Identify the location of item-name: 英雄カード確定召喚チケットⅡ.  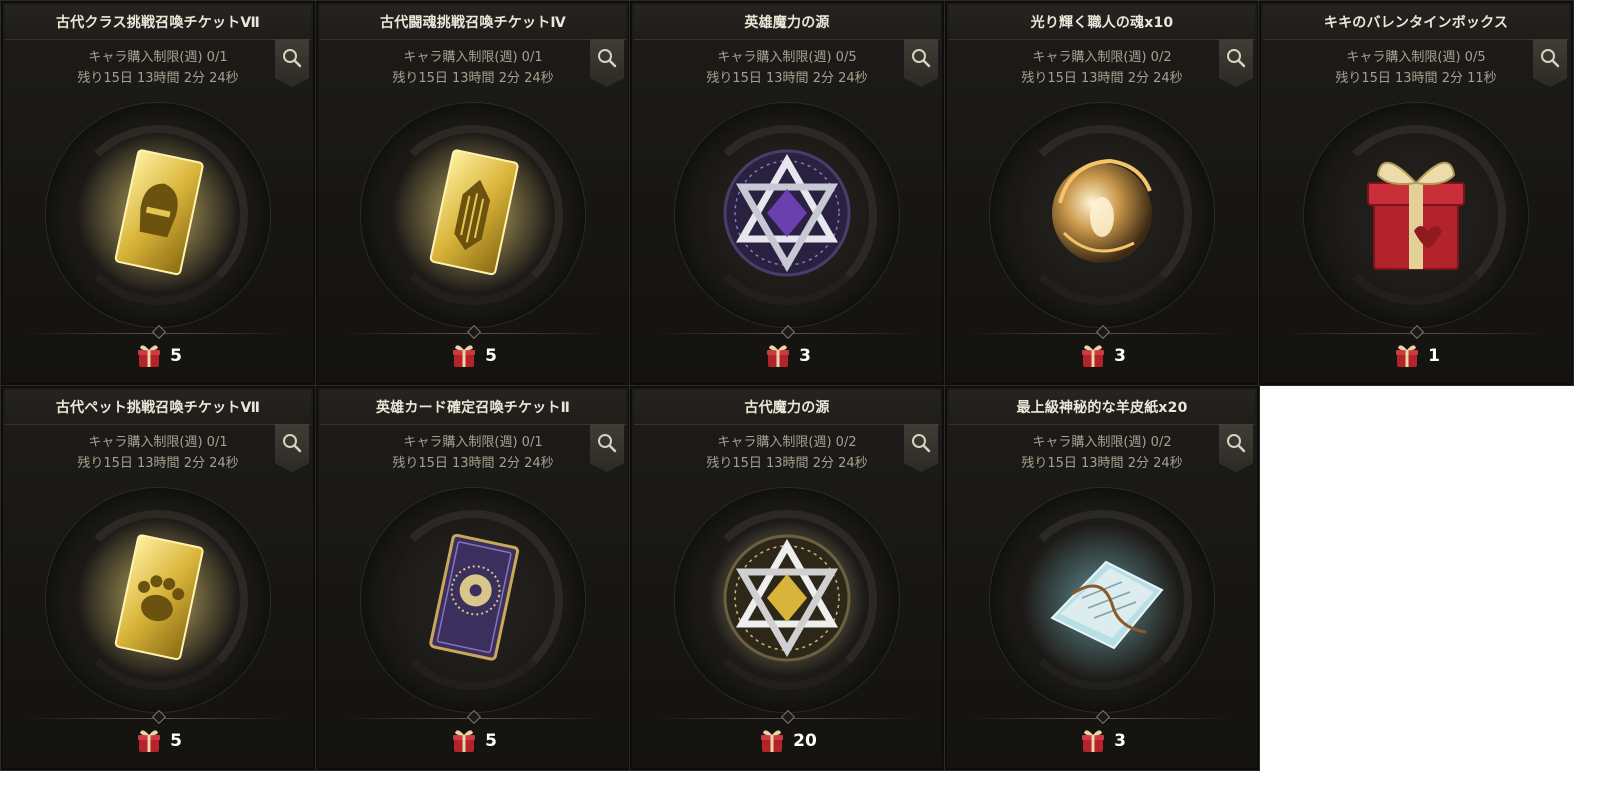
(473, 408).